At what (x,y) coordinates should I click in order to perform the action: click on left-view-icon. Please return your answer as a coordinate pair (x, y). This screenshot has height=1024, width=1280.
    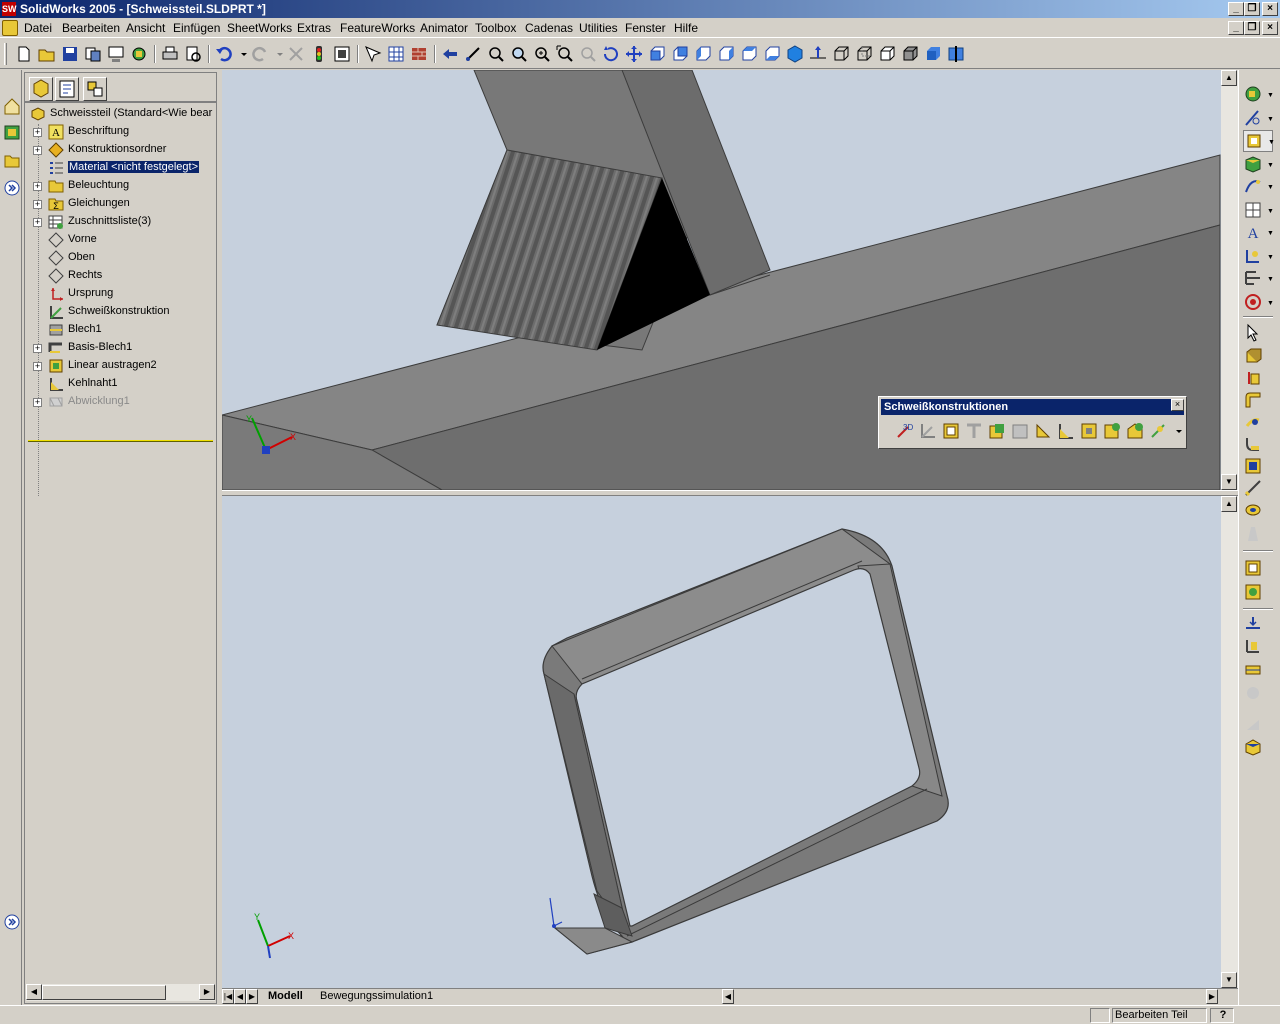
    Looking at the image, I should click on (703, 54).